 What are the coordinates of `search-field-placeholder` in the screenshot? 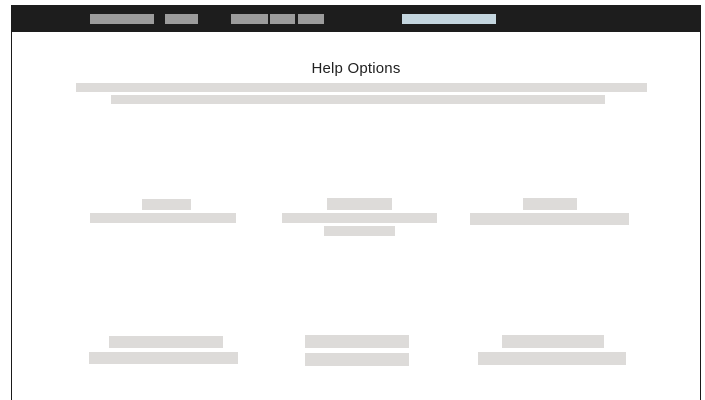 It's located at (449, 19).